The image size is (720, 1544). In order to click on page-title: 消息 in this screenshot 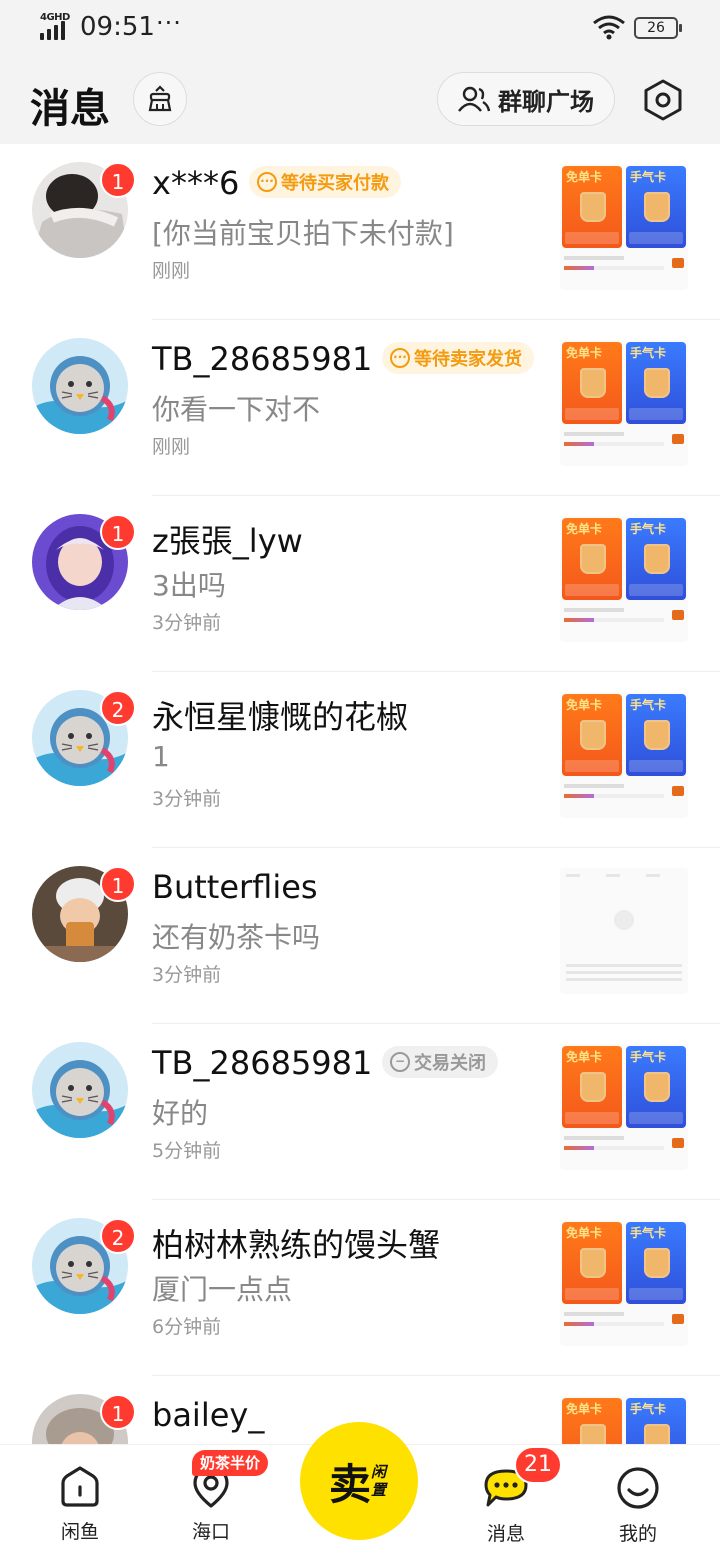, I will do `click(70, 109)`.